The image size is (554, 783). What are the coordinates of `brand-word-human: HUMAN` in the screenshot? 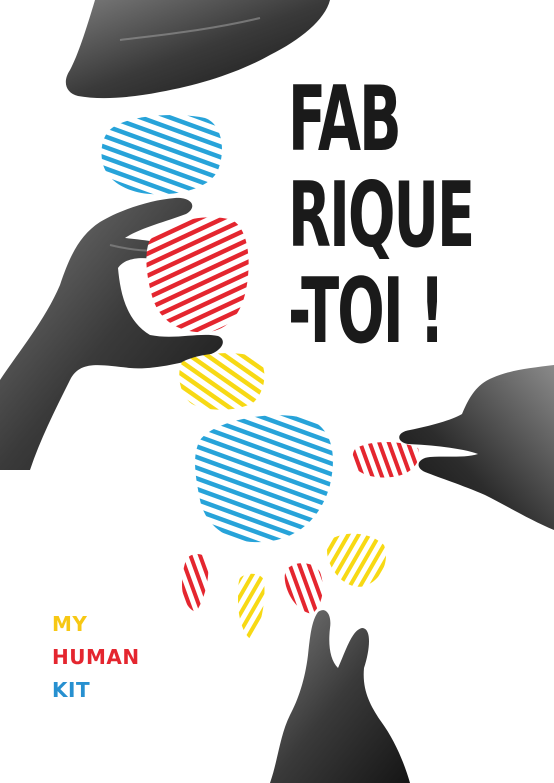 It's located at (96, 657).